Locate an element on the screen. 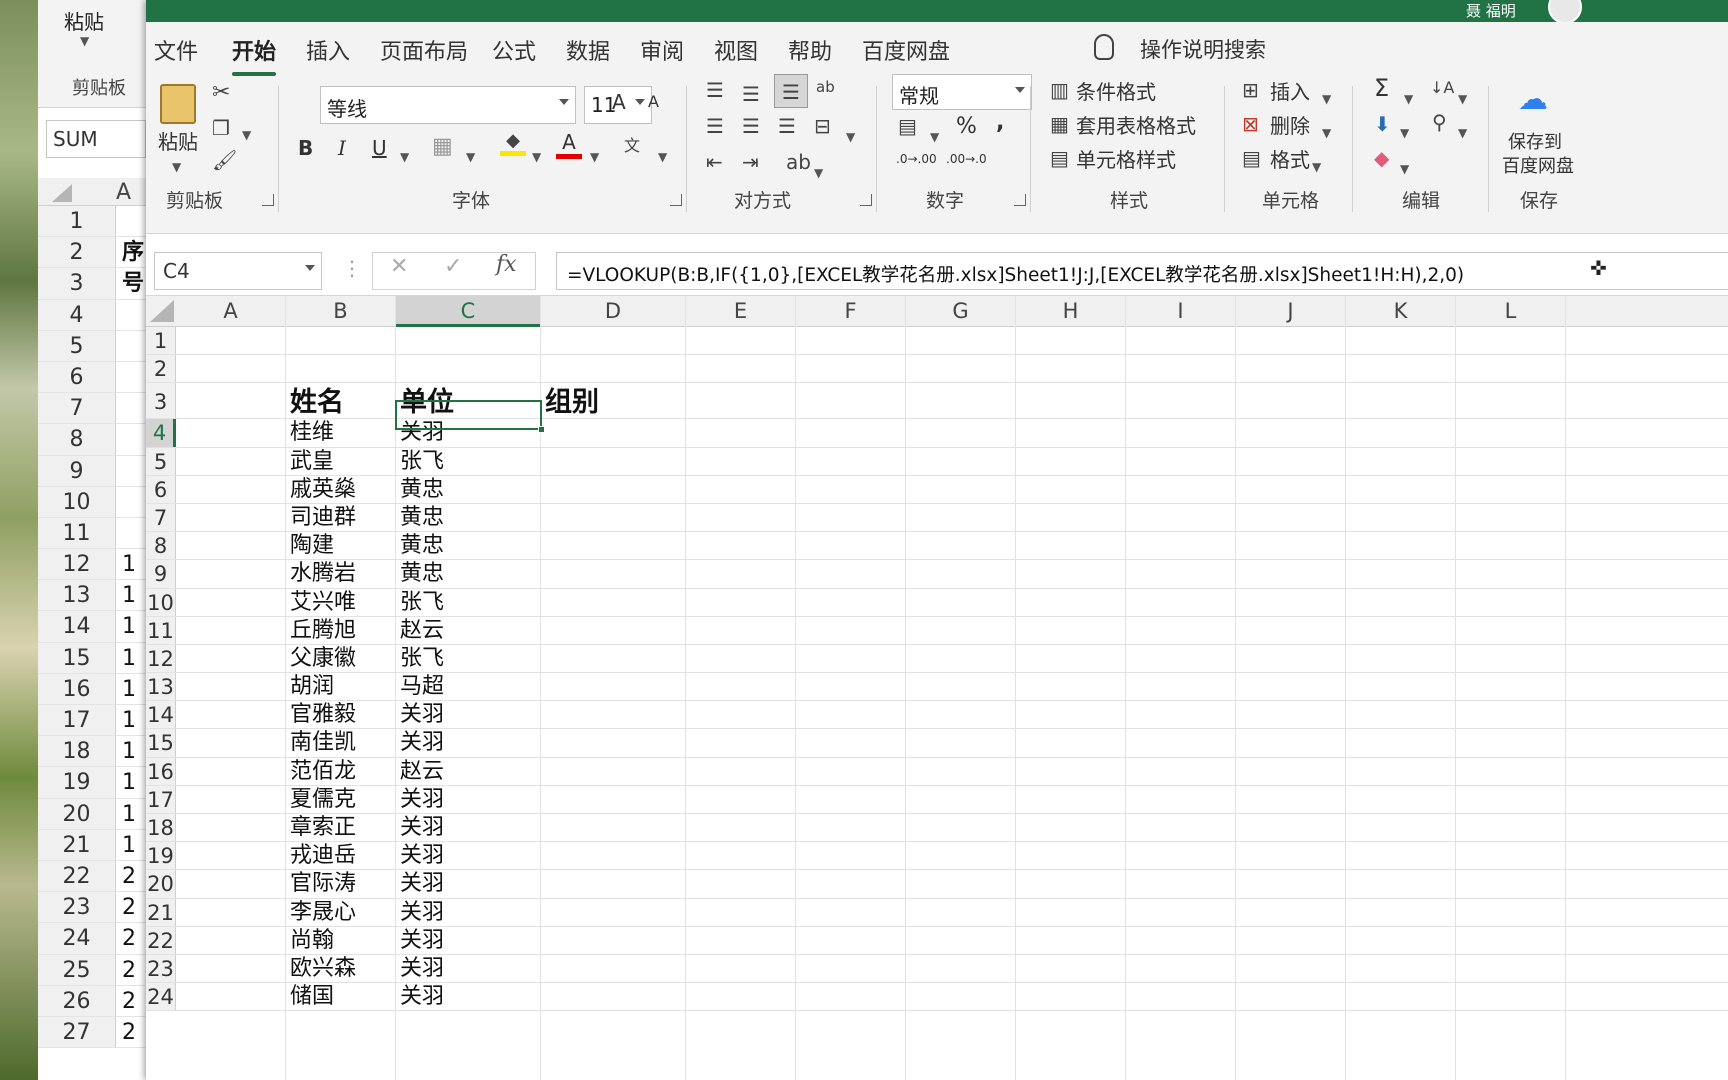  decrease-indent-icon: ⇤ is located at coordinates (714, 162).